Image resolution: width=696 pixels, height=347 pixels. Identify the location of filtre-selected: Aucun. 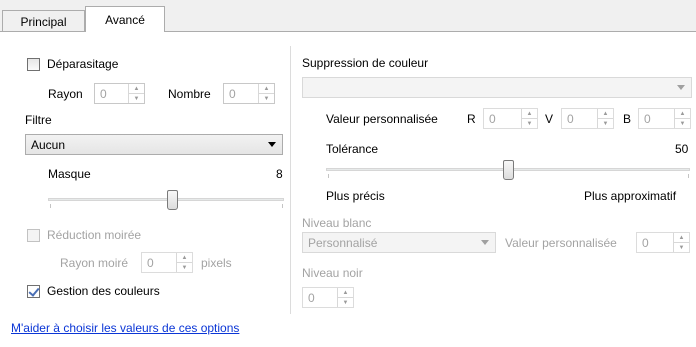
(48, 145).